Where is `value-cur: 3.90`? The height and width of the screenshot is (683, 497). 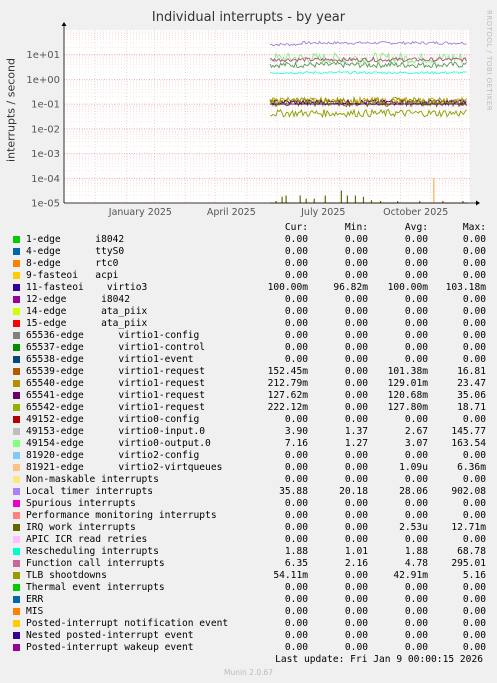
value-cur: 3.90 is located at coordinates (296, 431).